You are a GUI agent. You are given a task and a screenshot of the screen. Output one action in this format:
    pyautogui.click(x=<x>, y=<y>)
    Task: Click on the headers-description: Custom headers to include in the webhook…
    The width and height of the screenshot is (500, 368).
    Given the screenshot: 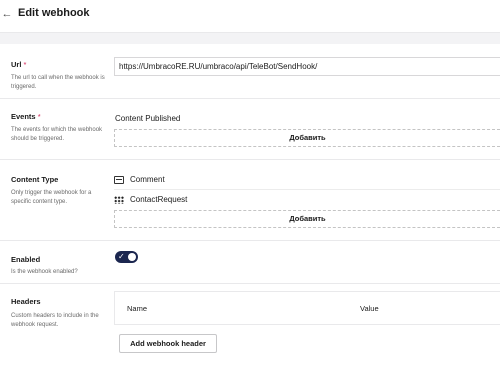 What is the action you would take?
    pyautogui.click(x=55, y=320)
    